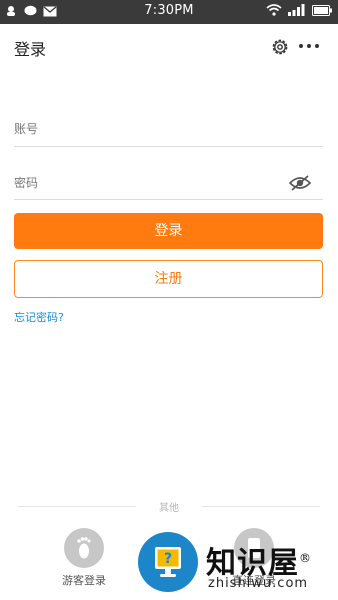  I want to click on footprint-icon, so click(84, 548).